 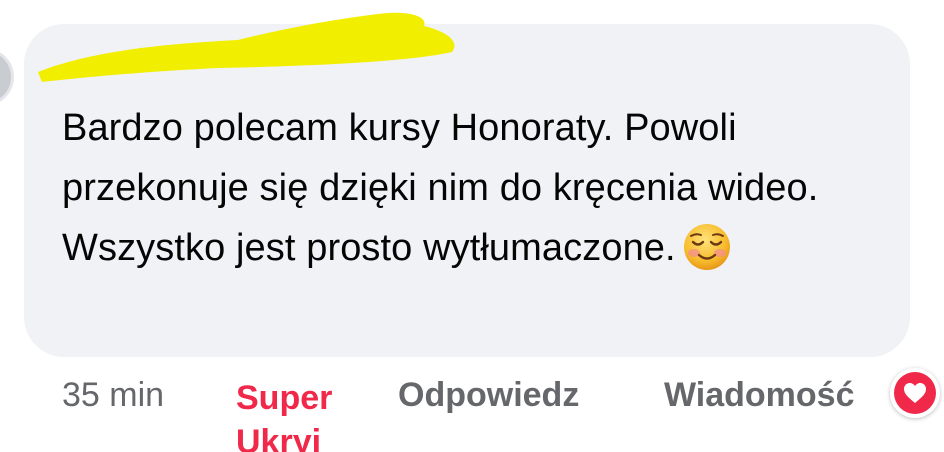 I want to click on message-button: Wiadomość, so click(x=759, y=395).